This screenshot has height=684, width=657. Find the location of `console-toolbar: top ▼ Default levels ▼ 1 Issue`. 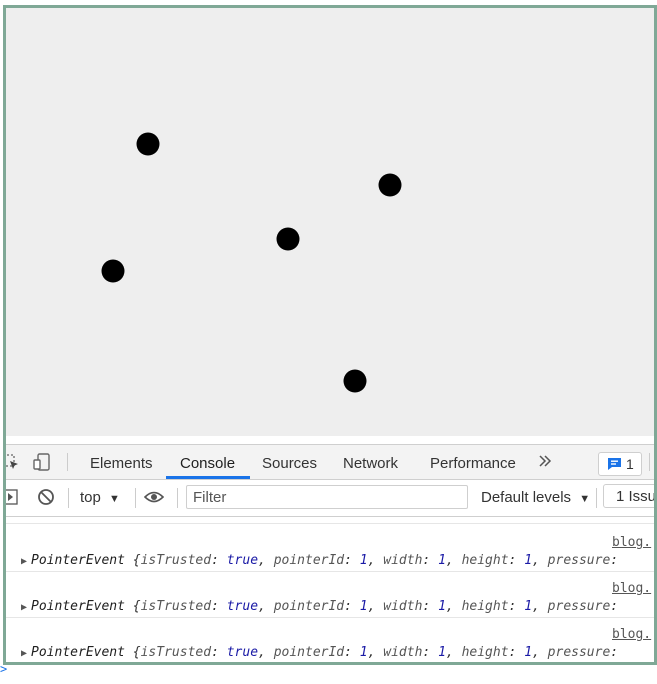

console-toolbar: top ▼ Default levels ▼ 1 Issue is located at coordinates (330, 498).